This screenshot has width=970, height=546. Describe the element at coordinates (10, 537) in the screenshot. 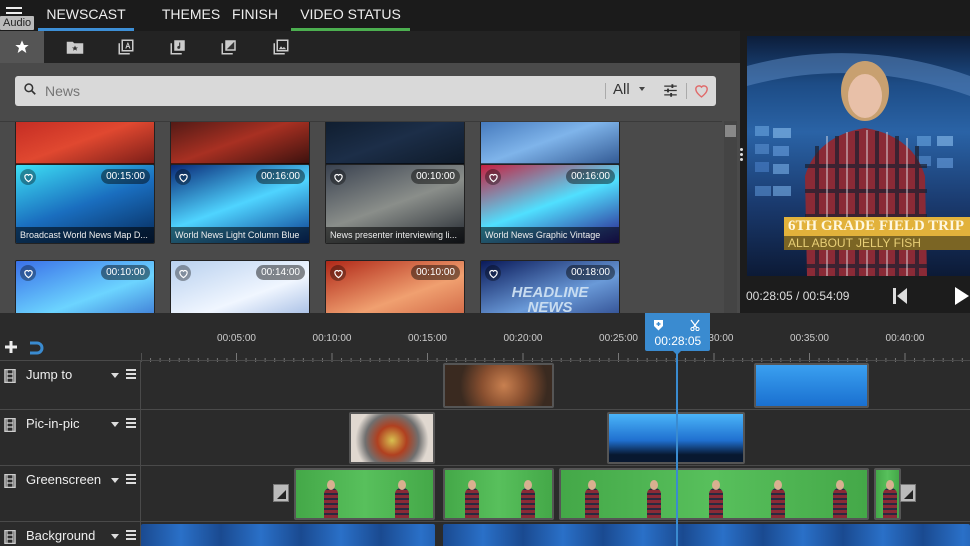

I see `film-strip-icon` at that location.